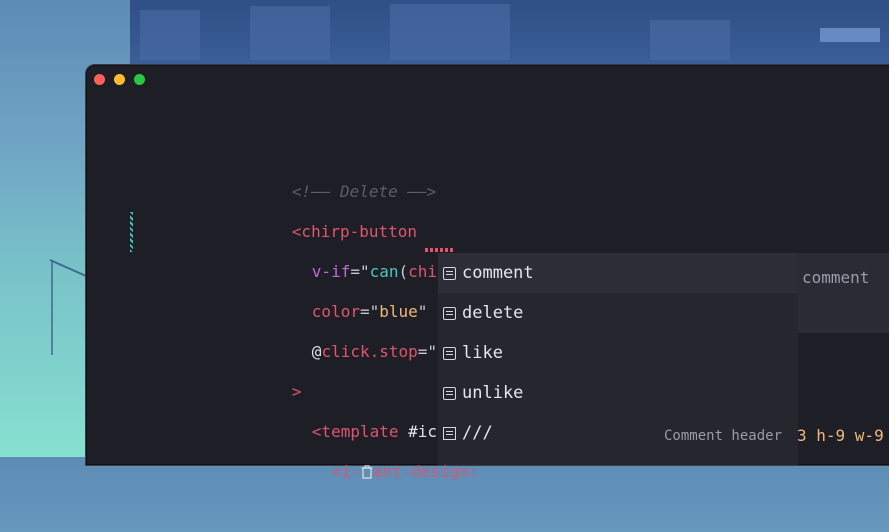 Image resolution: width=889 pixels, height=532 pixels. What do you see at coordinates (427, 351) in the screenshot?
I see `attr-eq: ="` at bounding box center [427, 351].